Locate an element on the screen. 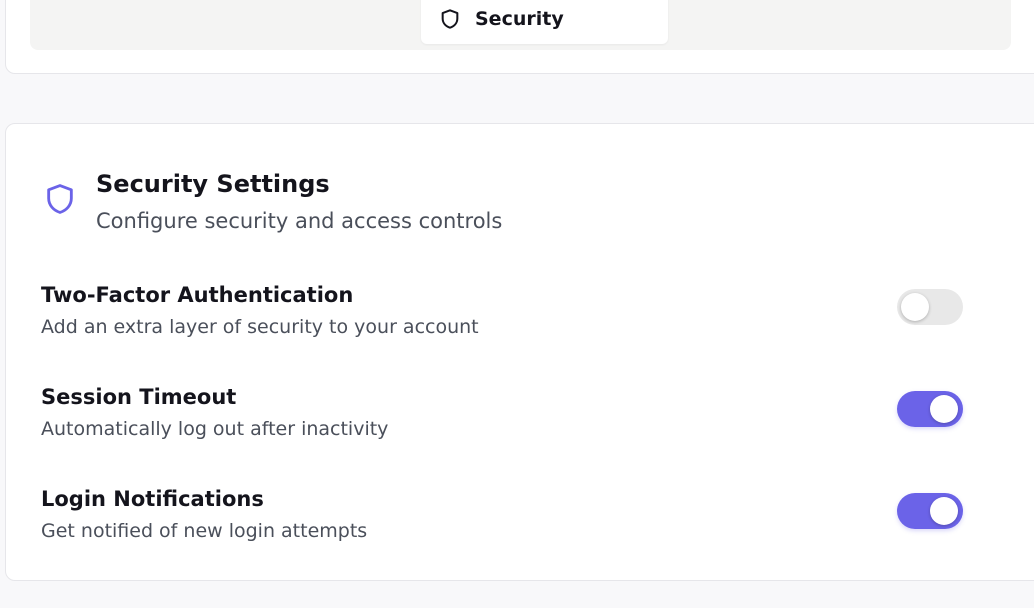  session-timeout-toggle is located at coordinates (930, 409).